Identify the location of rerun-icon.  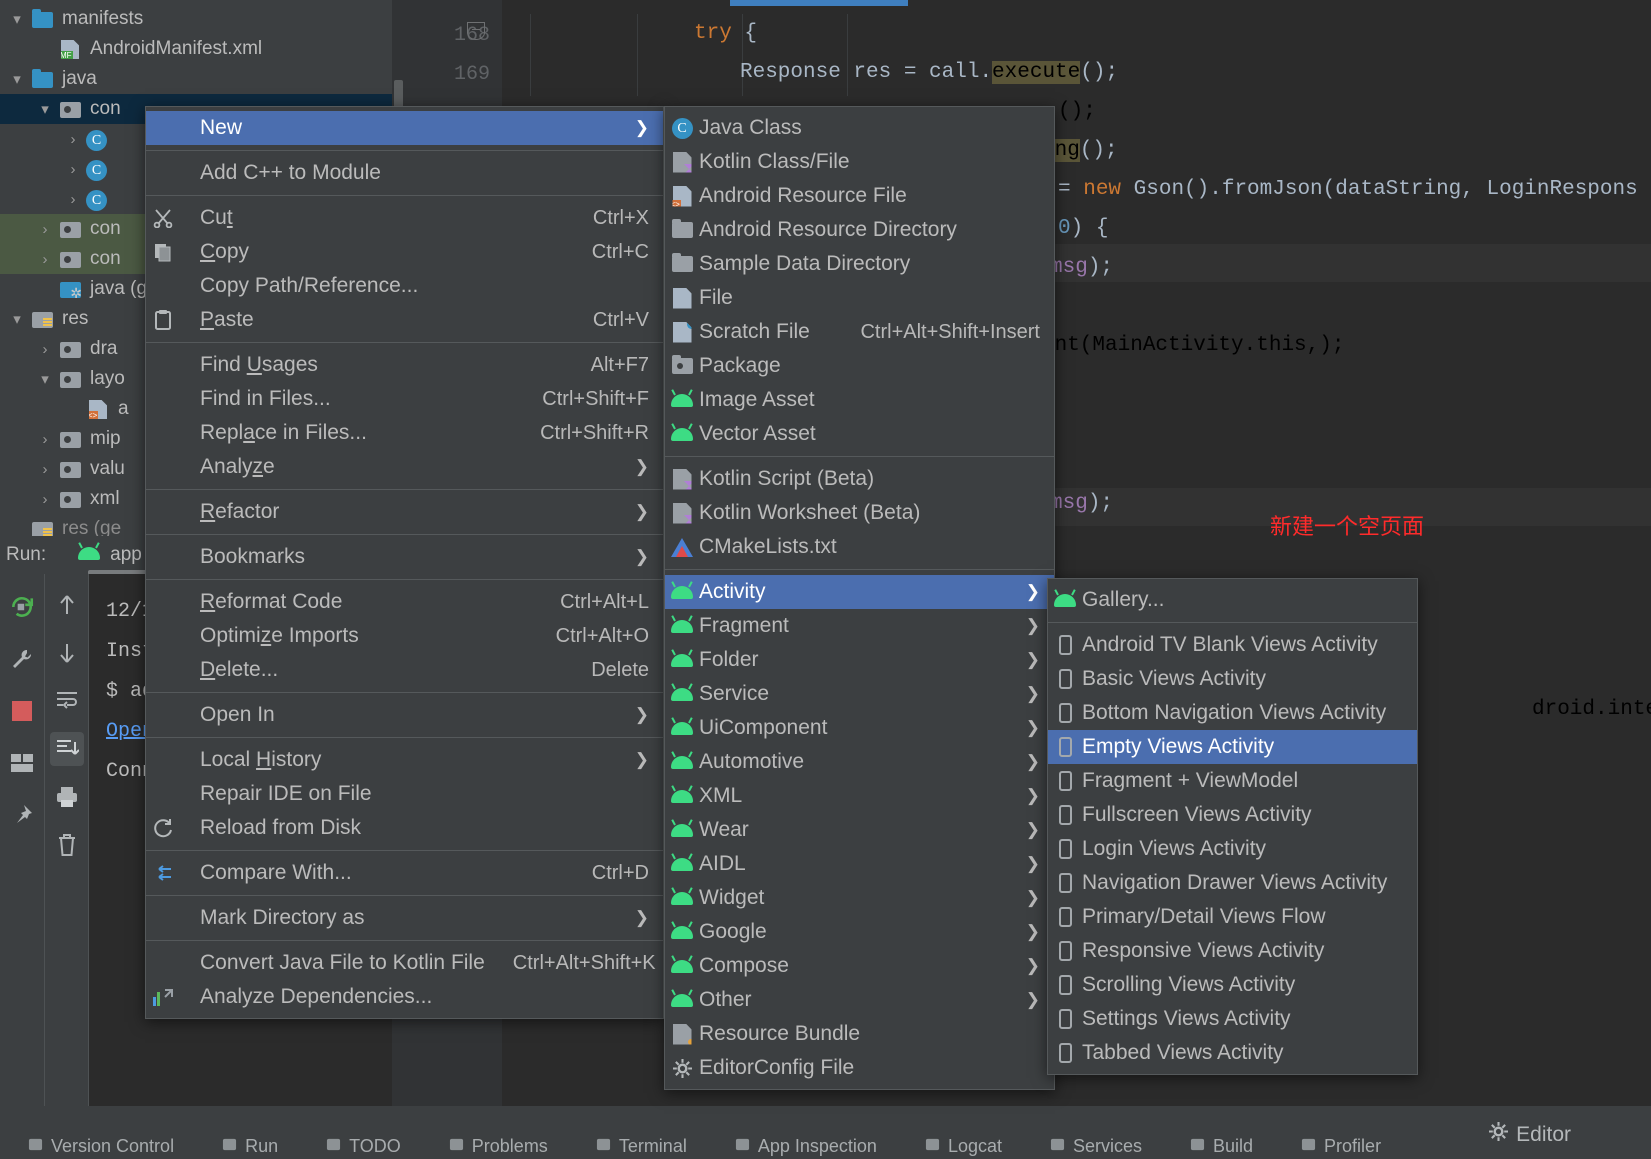
(22, 607).